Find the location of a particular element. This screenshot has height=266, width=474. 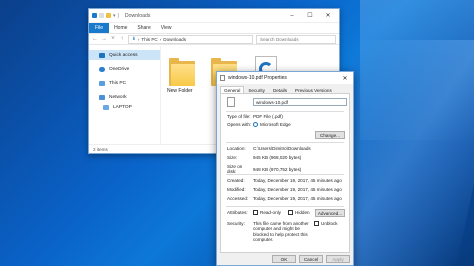

dialog-footer: OK Cancel Apply is located at coordinates (311, 259).